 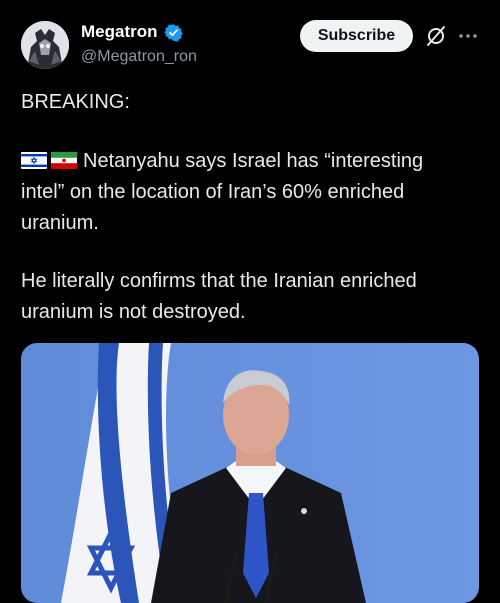 I want to click on verified-badge-icon, so click(x=173, y=32).